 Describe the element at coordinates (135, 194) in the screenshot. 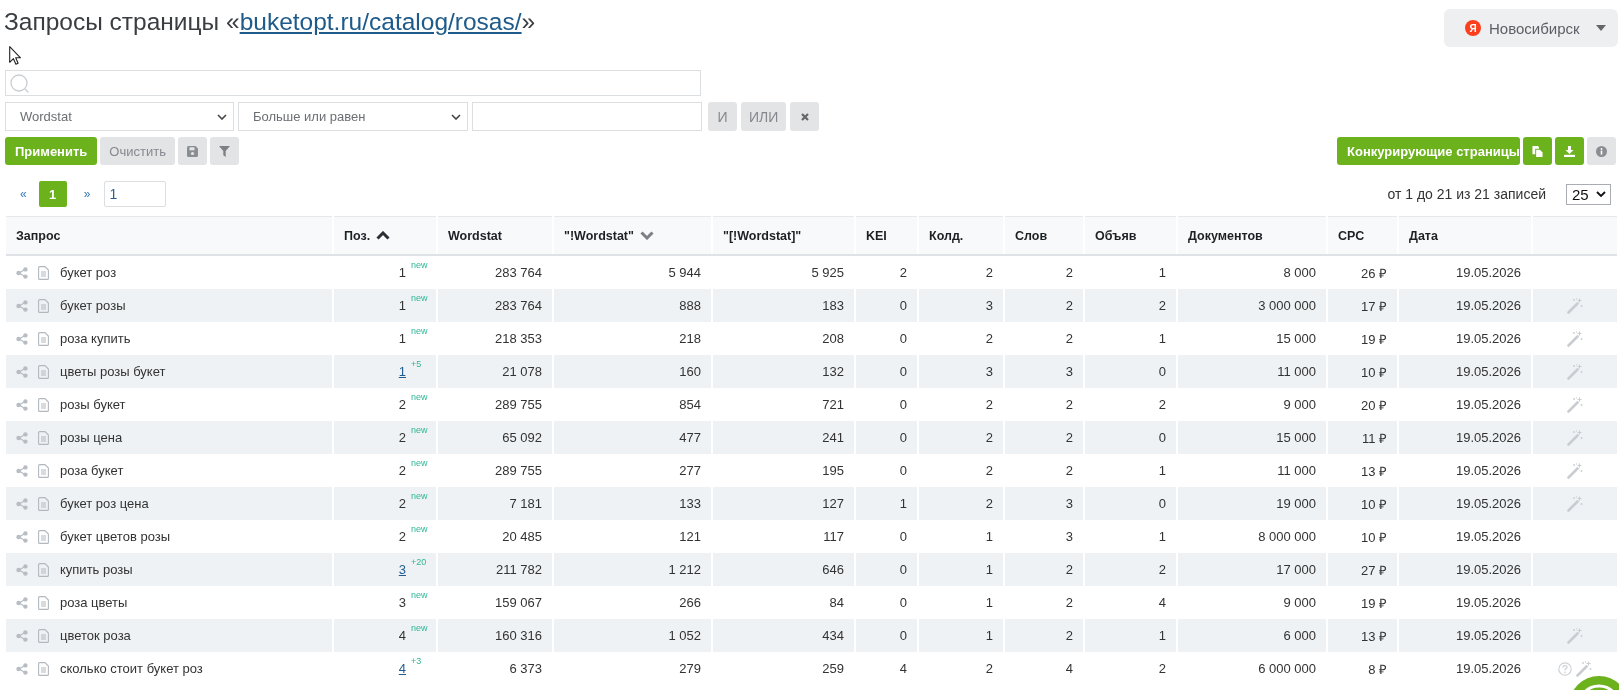

I see `page-number-field: 1` at that location.